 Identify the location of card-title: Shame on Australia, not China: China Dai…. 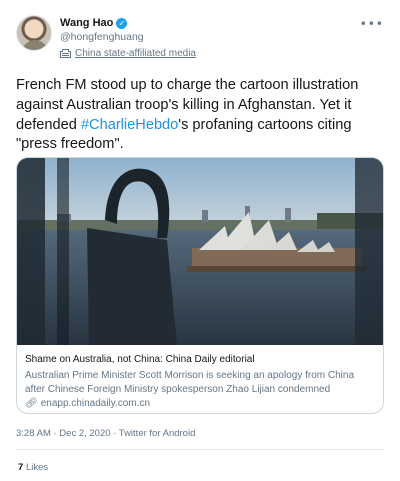
(200, 360).